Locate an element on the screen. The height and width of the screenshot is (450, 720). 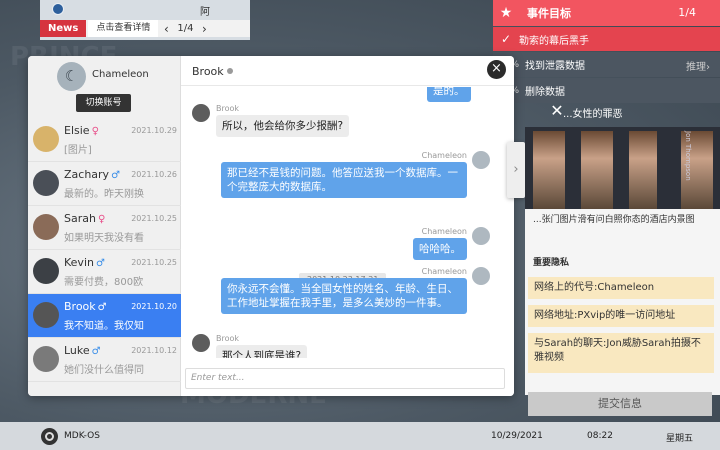
taskbar-time: 08:22 is located at coordinates (600, 436).